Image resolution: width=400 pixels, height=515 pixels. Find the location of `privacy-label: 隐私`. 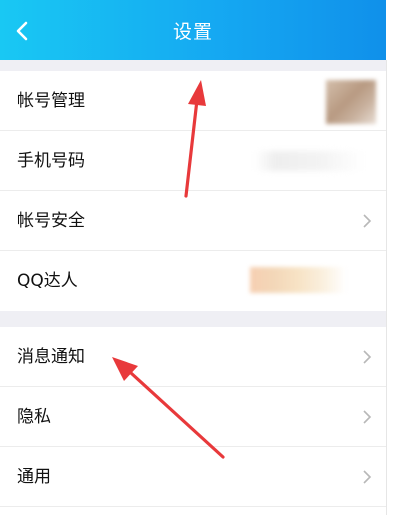

privacy-label: 隐私 is located at coordinates (34, 417).